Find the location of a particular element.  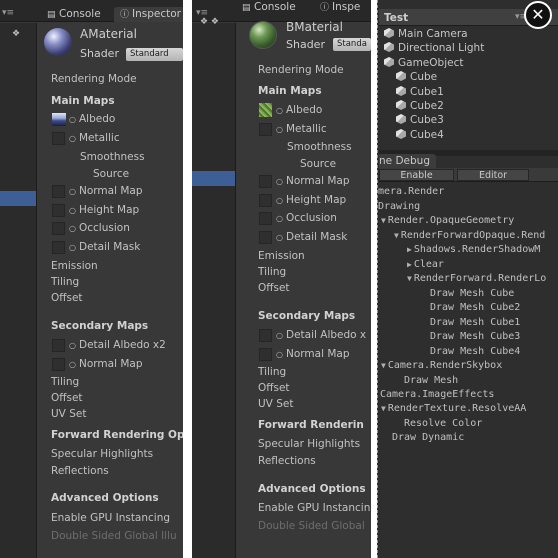

hierarchy-item: GameObject is located at coordinates (423, 63).